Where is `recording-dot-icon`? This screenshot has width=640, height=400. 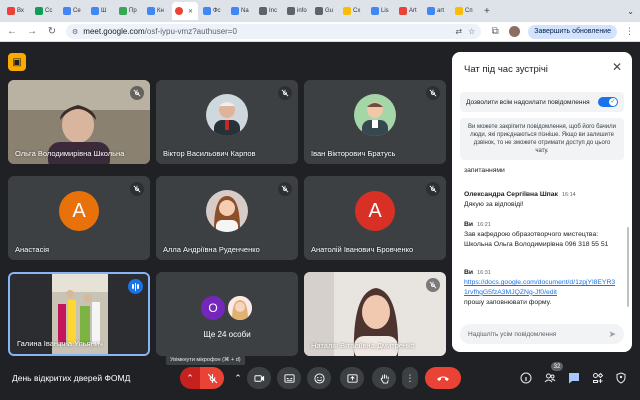 recording-dot-icon is located at coordinates (179, 11).